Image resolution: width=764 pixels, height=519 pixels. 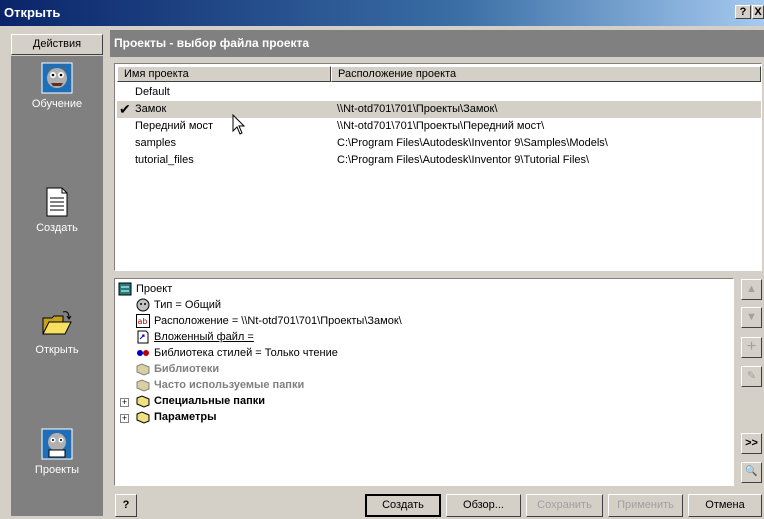 I want to click on close-button: X, so click(x=758, y=12).